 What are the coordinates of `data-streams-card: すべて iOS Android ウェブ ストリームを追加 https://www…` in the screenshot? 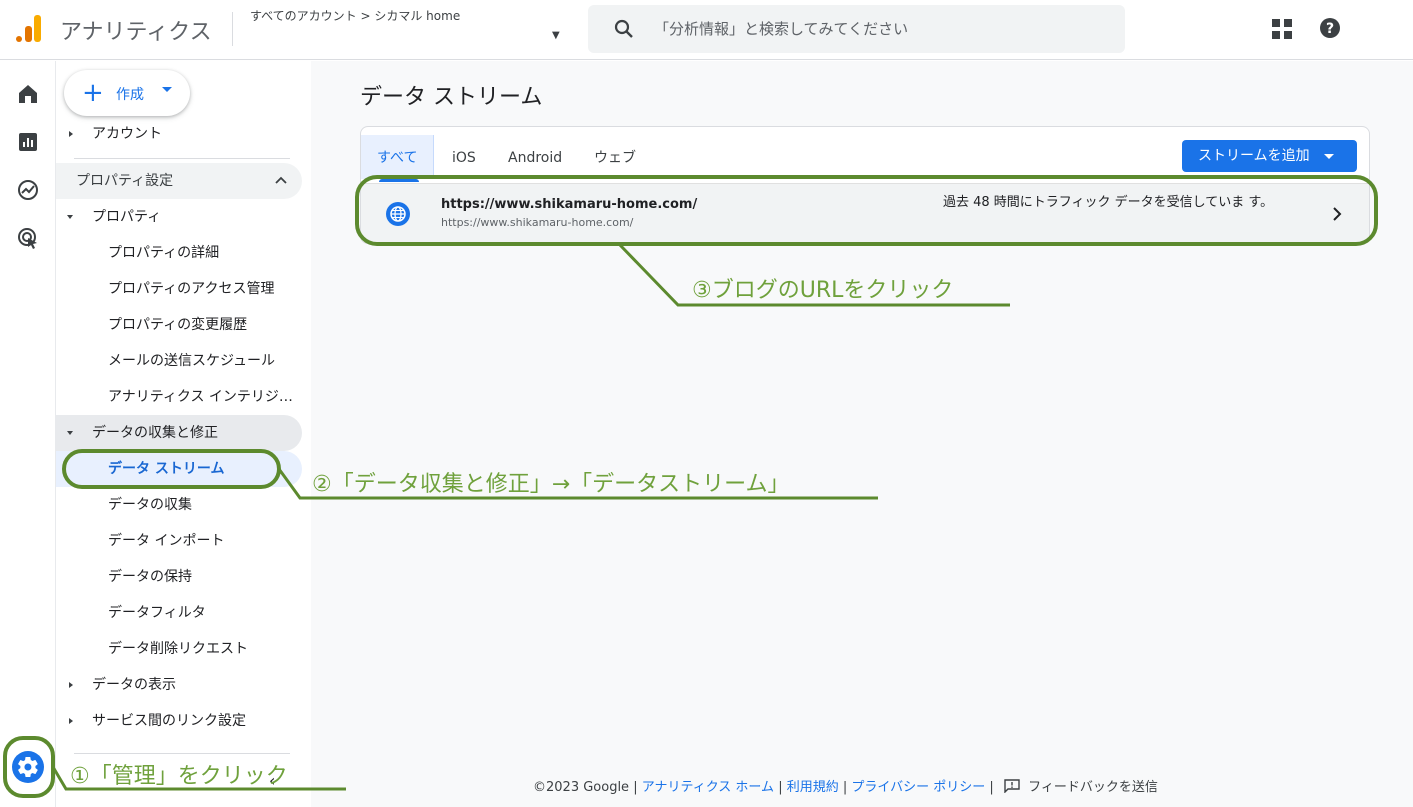 It's located at (865, 185).